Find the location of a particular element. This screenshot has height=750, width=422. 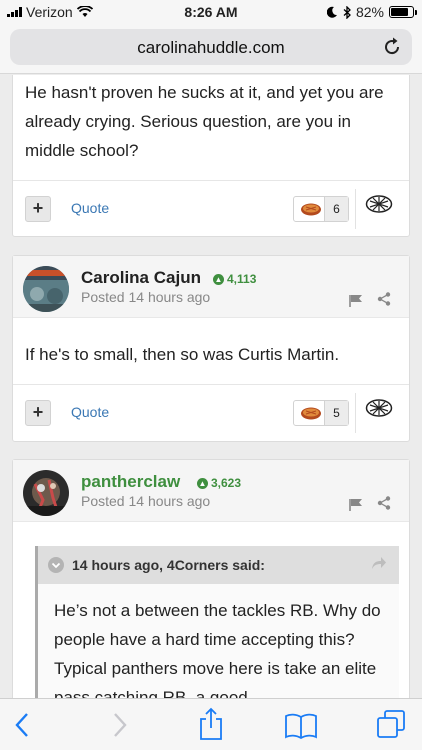

url-text: carolinahuddle.com is located at coordinates (211, 47).